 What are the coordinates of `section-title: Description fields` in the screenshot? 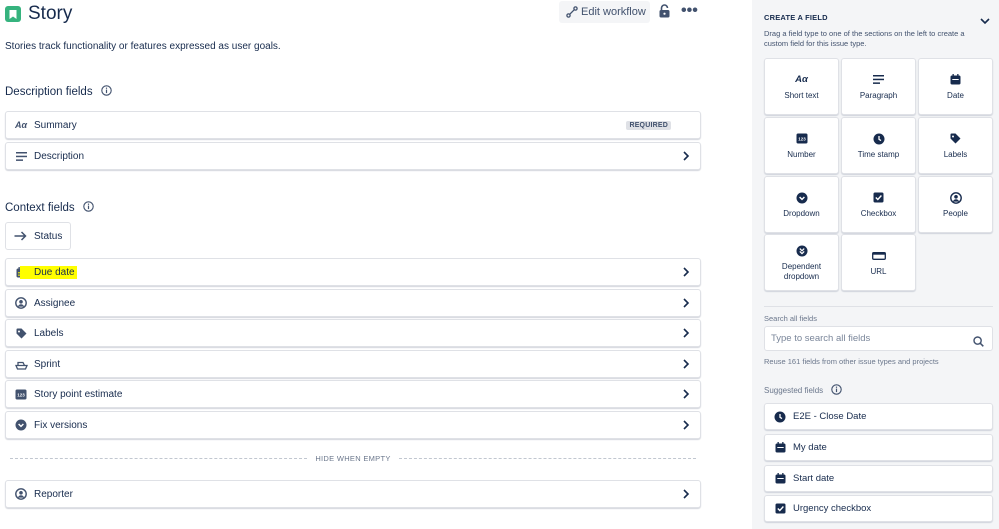 It's located at (49, 92).